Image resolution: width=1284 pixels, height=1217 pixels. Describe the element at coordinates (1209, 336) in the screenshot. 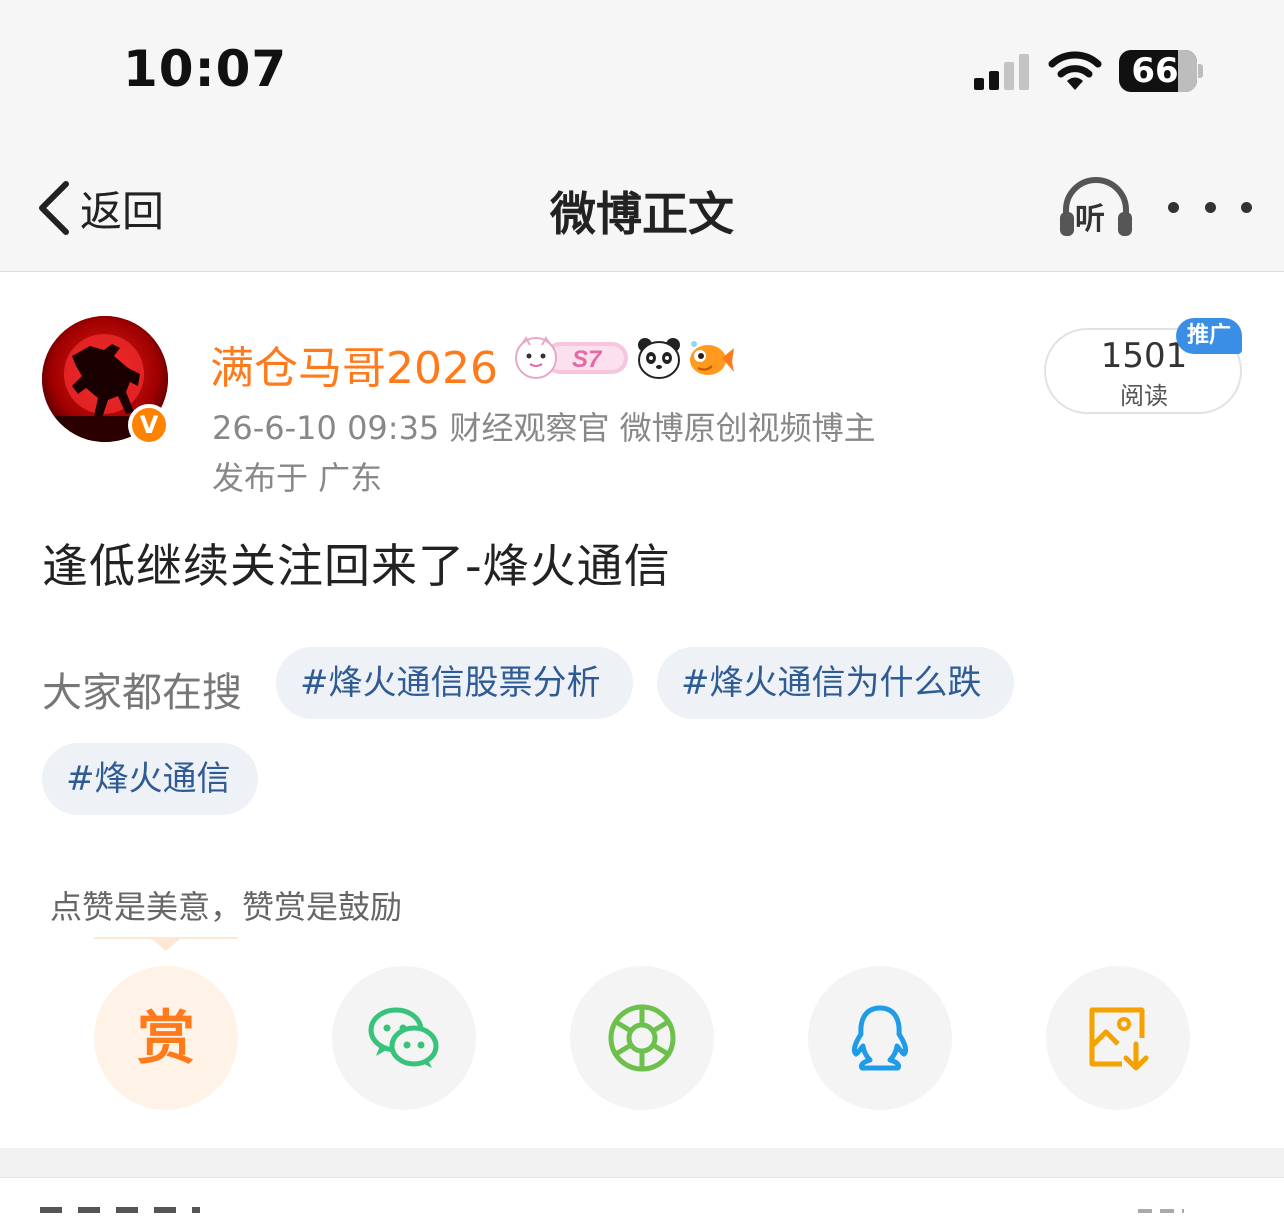

I see `promote-badge: 推广` at that location.